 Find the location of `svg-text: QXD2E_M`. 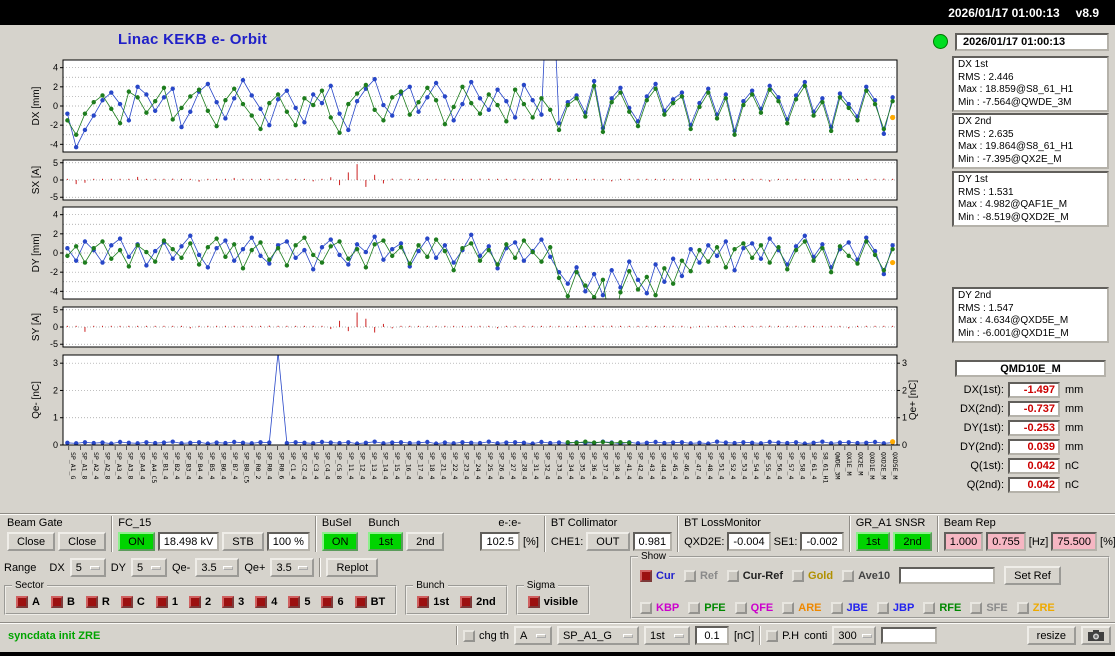

svg-text: QXD2E_M is located at coordinates (884, 465).